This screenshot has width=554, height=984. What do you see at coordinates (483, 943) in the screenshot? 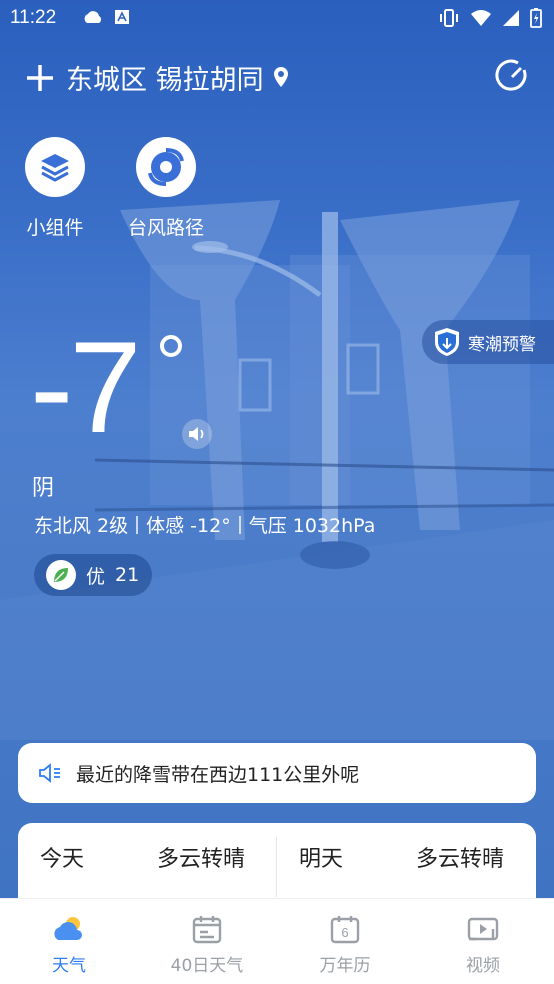
I see `tab-video: 视频` at bounding box center [483, 943].